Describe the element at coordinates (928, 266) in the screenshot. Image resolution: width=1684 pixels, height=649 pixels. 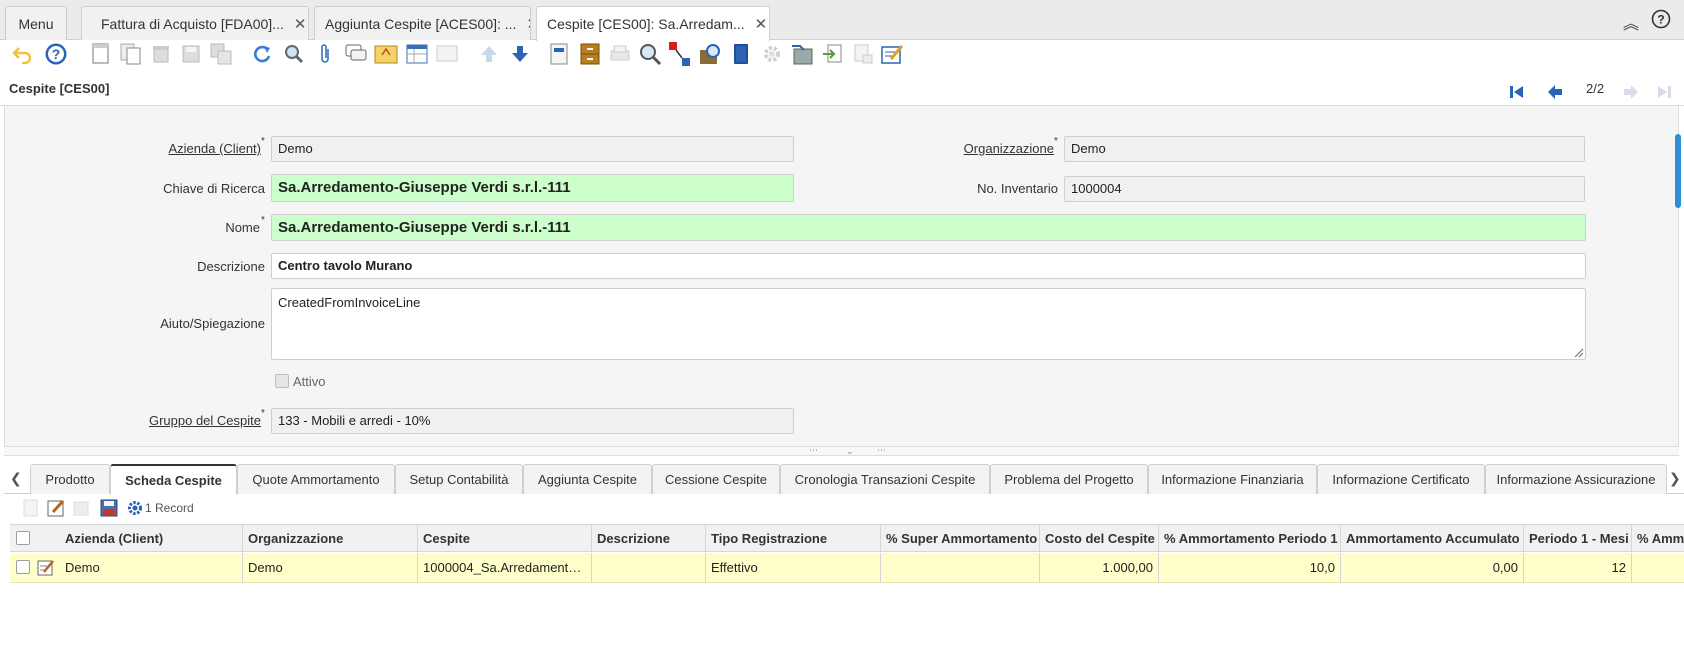
I see `description-field: Centro tavolo Murano` at that location.